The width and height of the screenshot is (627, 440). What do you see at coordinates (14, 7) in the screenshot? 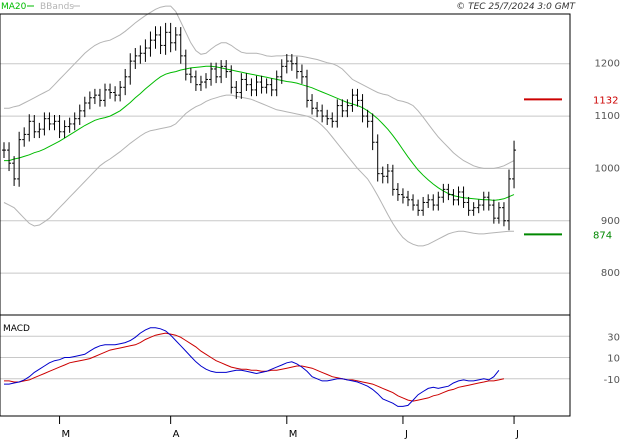
I see `ma20-legend-label: MA20` at bounding box center [14, 7].